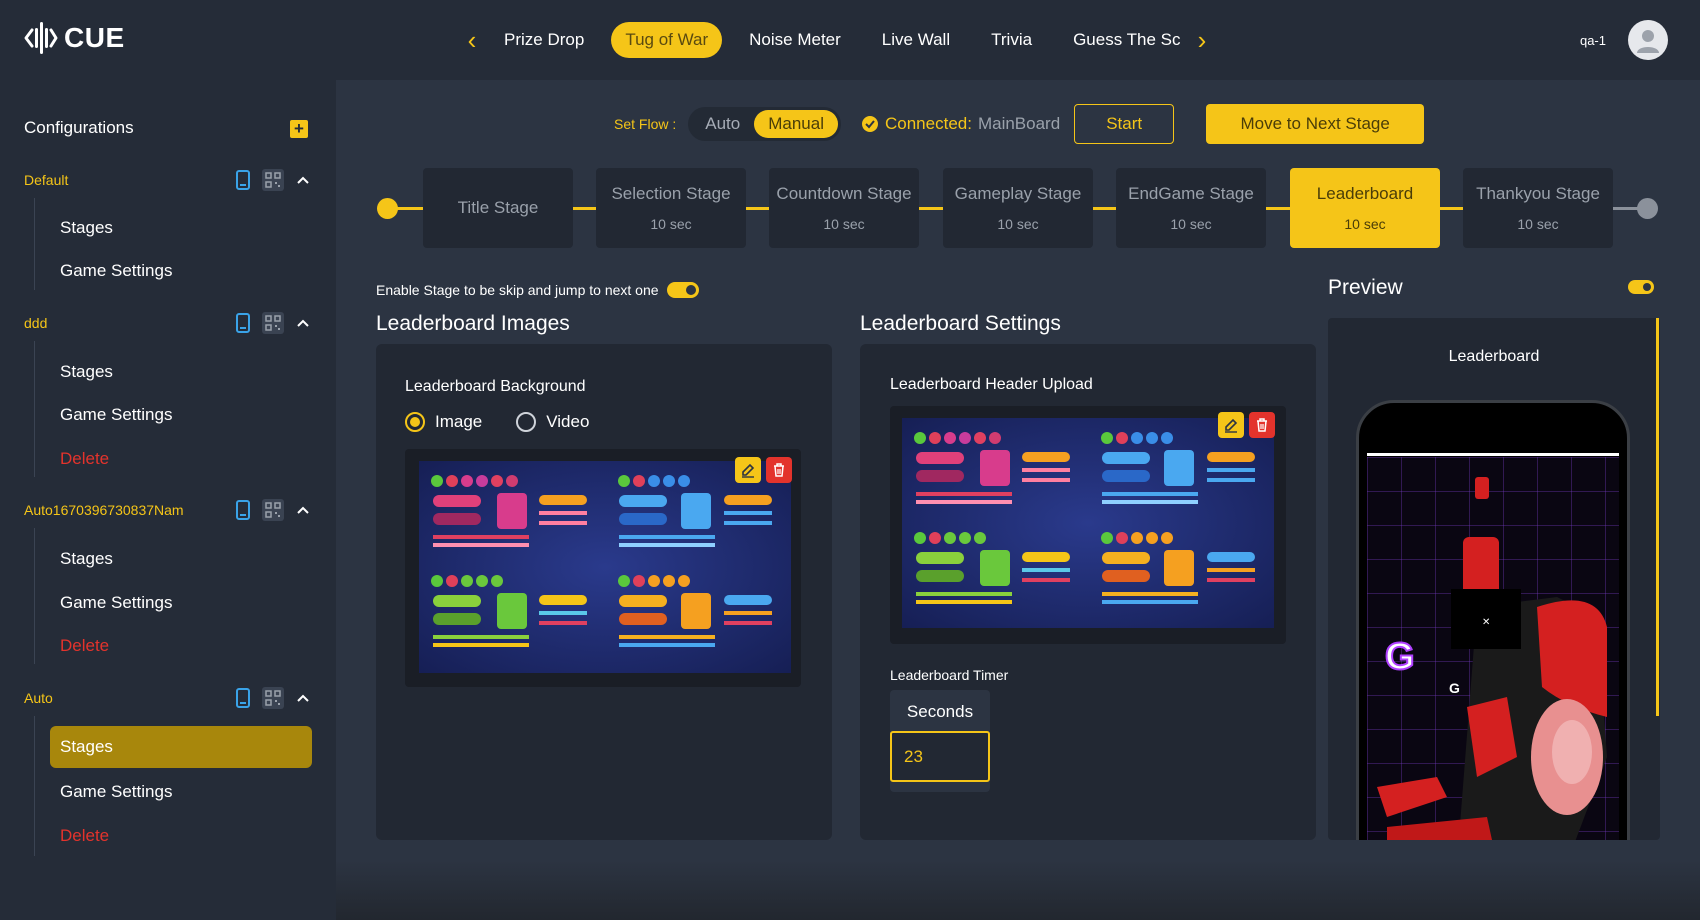 The image size is (1700, 920). I want to click on config-header-default: Default, so click(169, 180).